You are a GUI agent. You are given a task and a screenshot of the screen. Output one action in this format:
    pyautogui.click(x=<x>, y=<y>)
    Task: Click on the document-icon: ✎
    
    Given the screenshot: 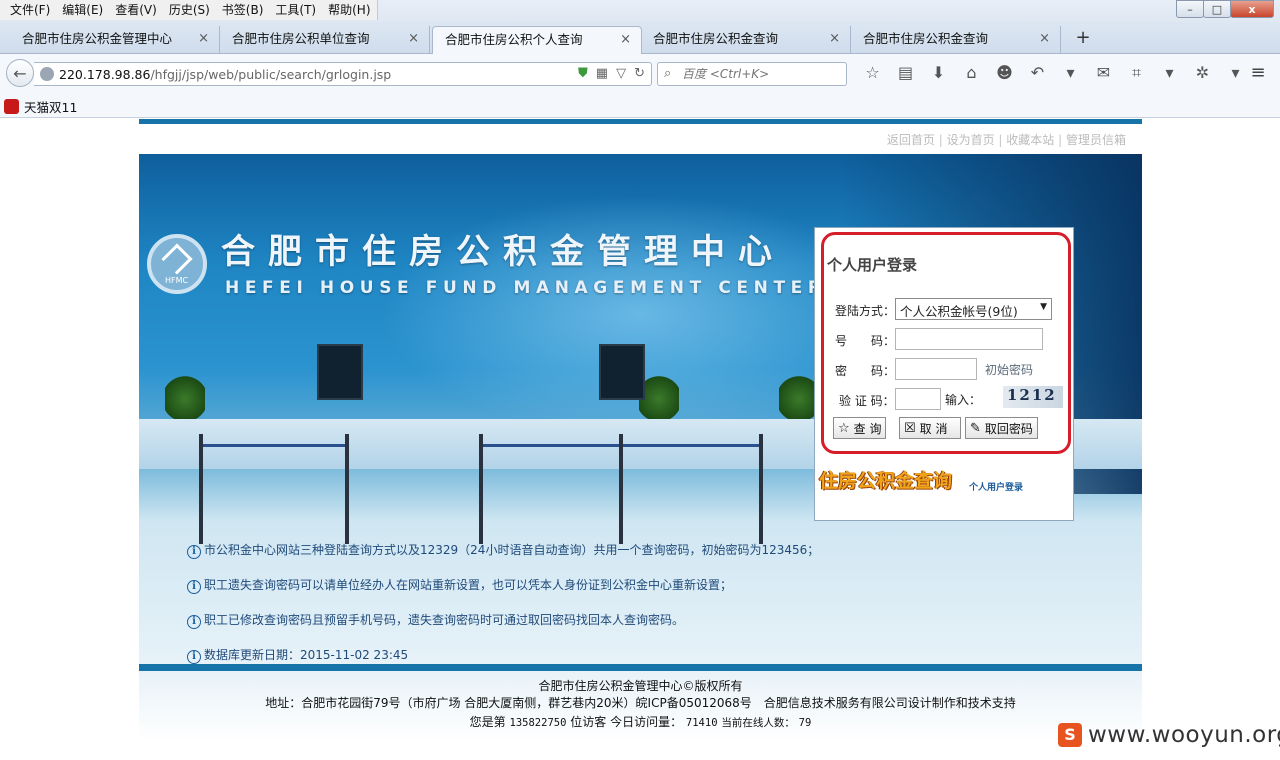 What is the action you would take?
    pyautogui.click(x=975, y=428)
    